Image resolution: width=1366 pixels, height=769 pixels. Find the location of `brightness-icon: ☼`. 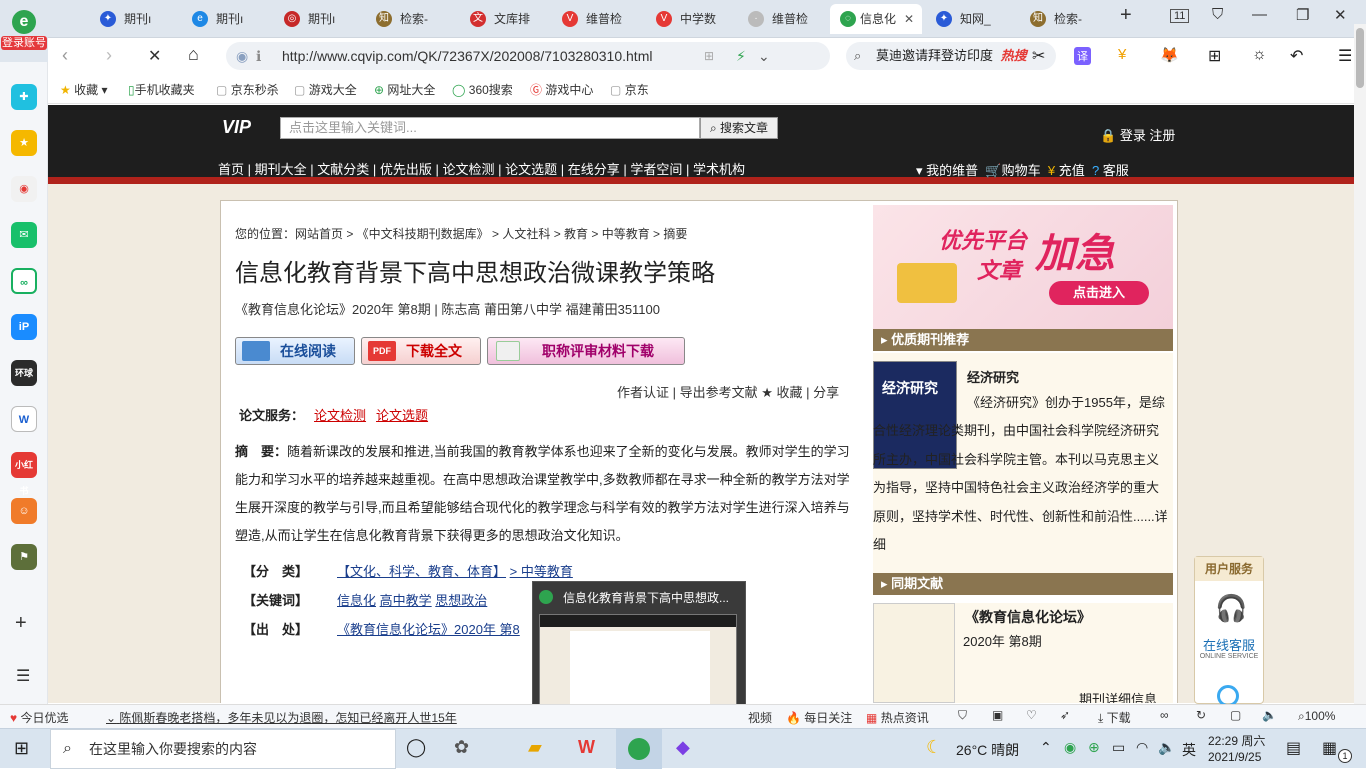

brightness-icon: ☼ is located at coordinates (1259, 55).